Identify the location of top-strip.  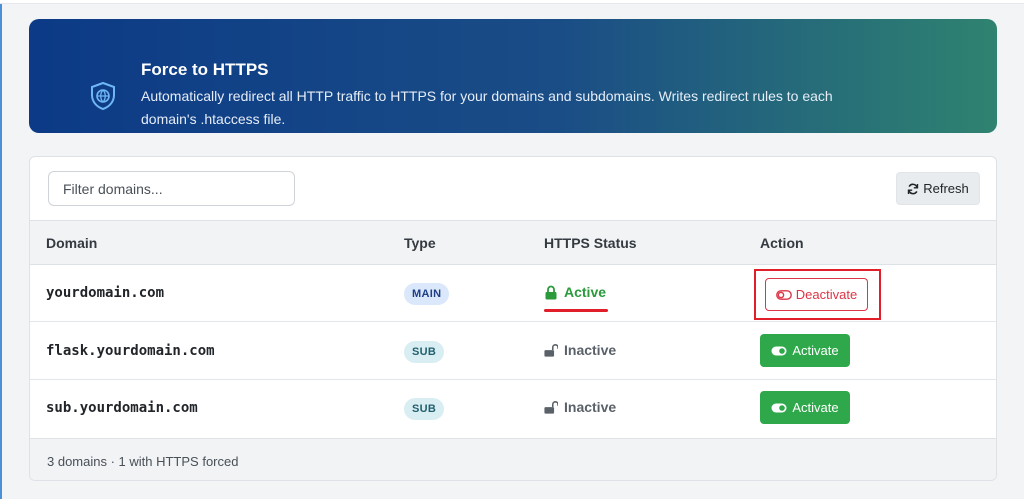
(512, 2).